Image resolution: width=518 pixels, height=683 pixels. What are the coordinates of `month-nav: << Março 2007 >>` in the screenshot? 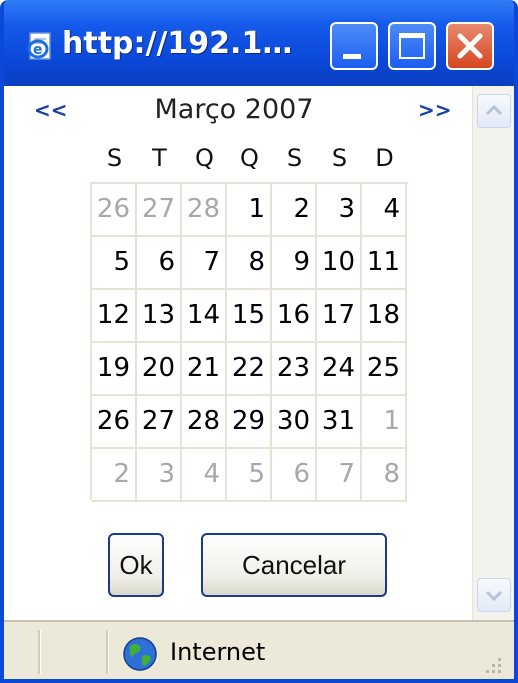 It's located at (244, 110).